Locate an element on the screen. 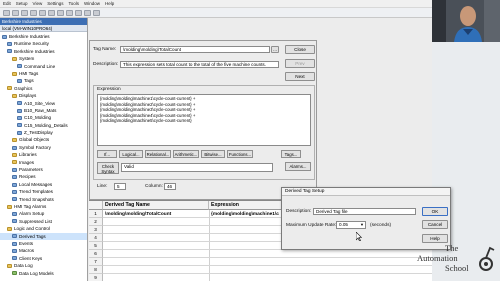 The height and width of the screenshot is (281, 500). grid-row-number: 5 is located at coordinates (96, 246).